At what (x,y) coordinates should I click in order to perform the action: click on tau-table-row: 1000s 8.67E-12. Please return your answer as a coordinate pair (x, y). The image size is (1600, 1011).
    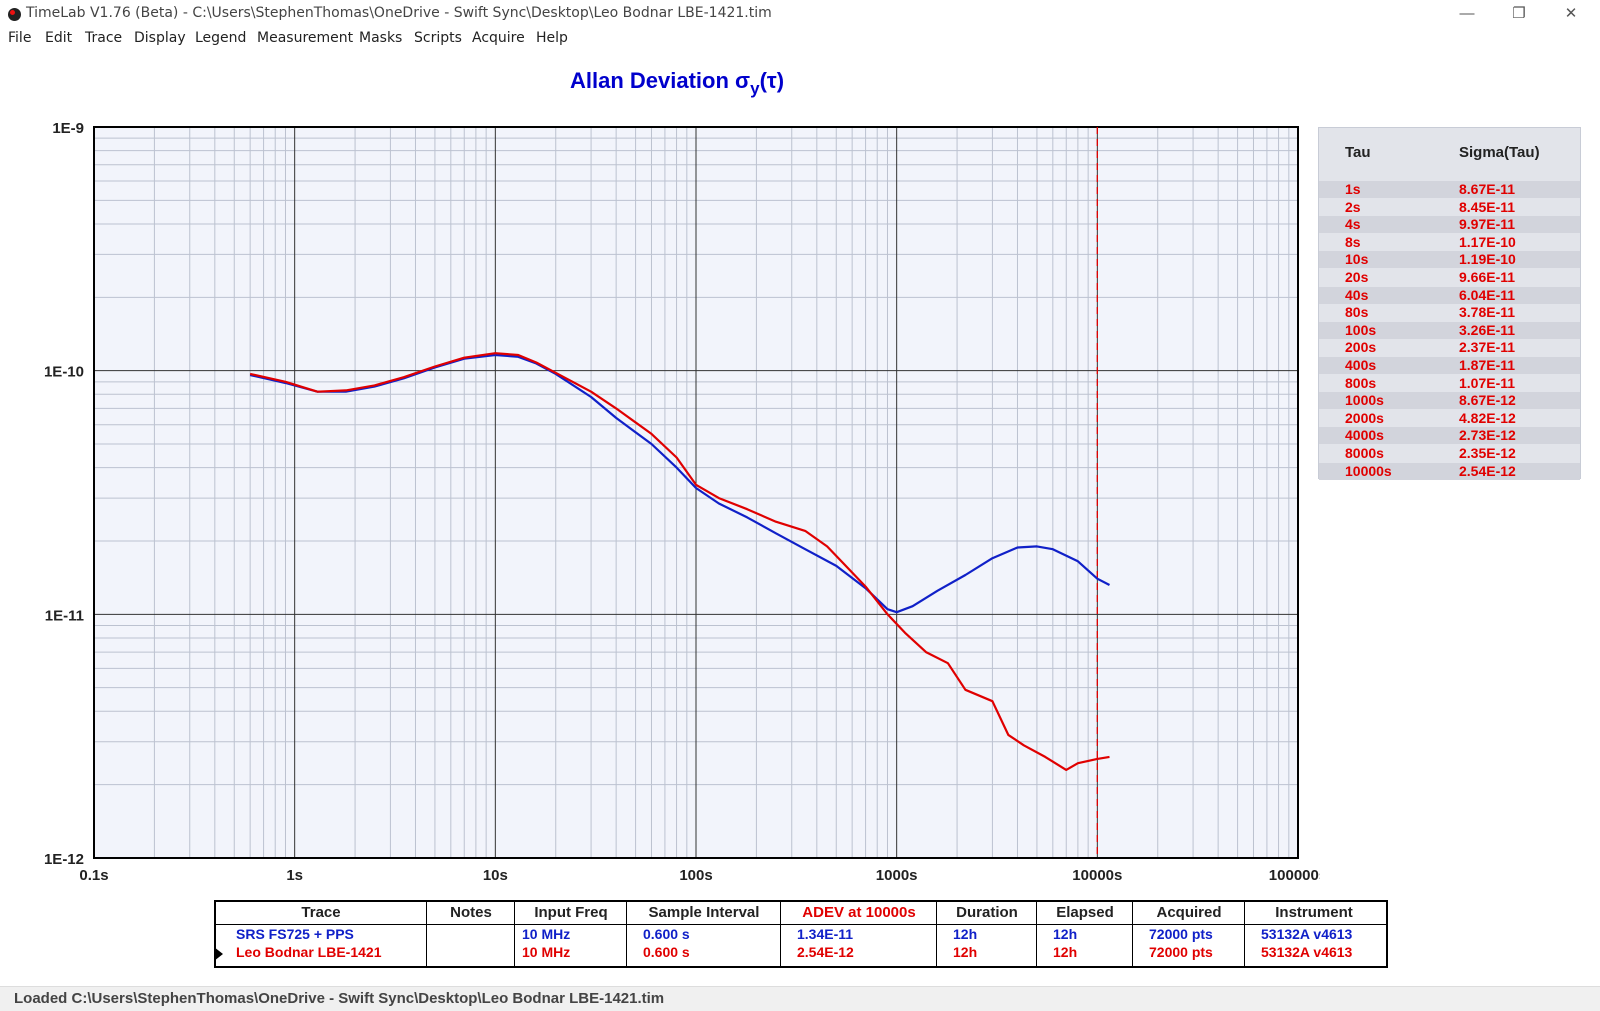
    Looking at the image, I should click on (1449, 401).